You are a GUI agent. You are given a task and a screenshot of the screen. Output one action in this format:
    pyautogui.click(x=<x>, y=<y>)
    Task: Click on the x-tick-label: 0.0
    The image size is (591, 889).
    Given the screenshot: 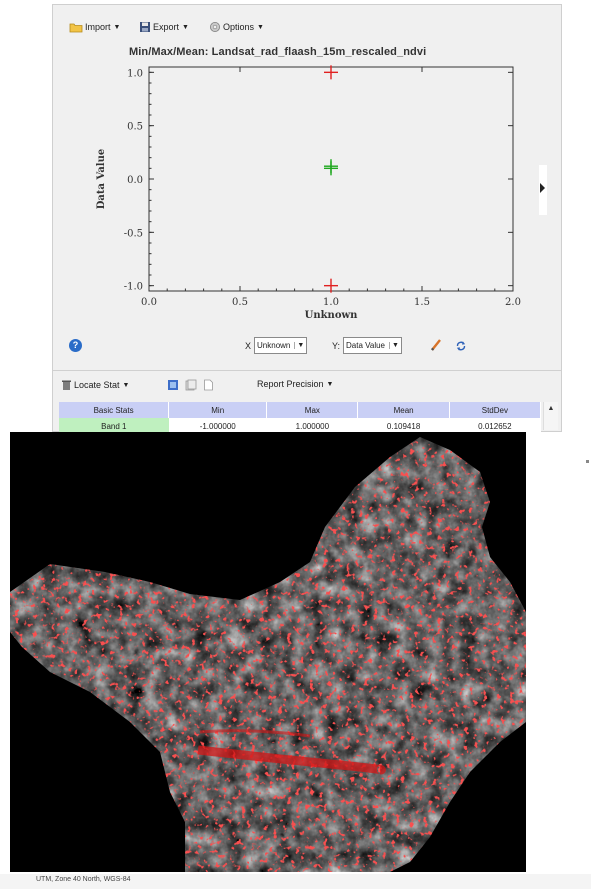 What is the action you would take?
    pyautogui.click(x=149, y=302)
    